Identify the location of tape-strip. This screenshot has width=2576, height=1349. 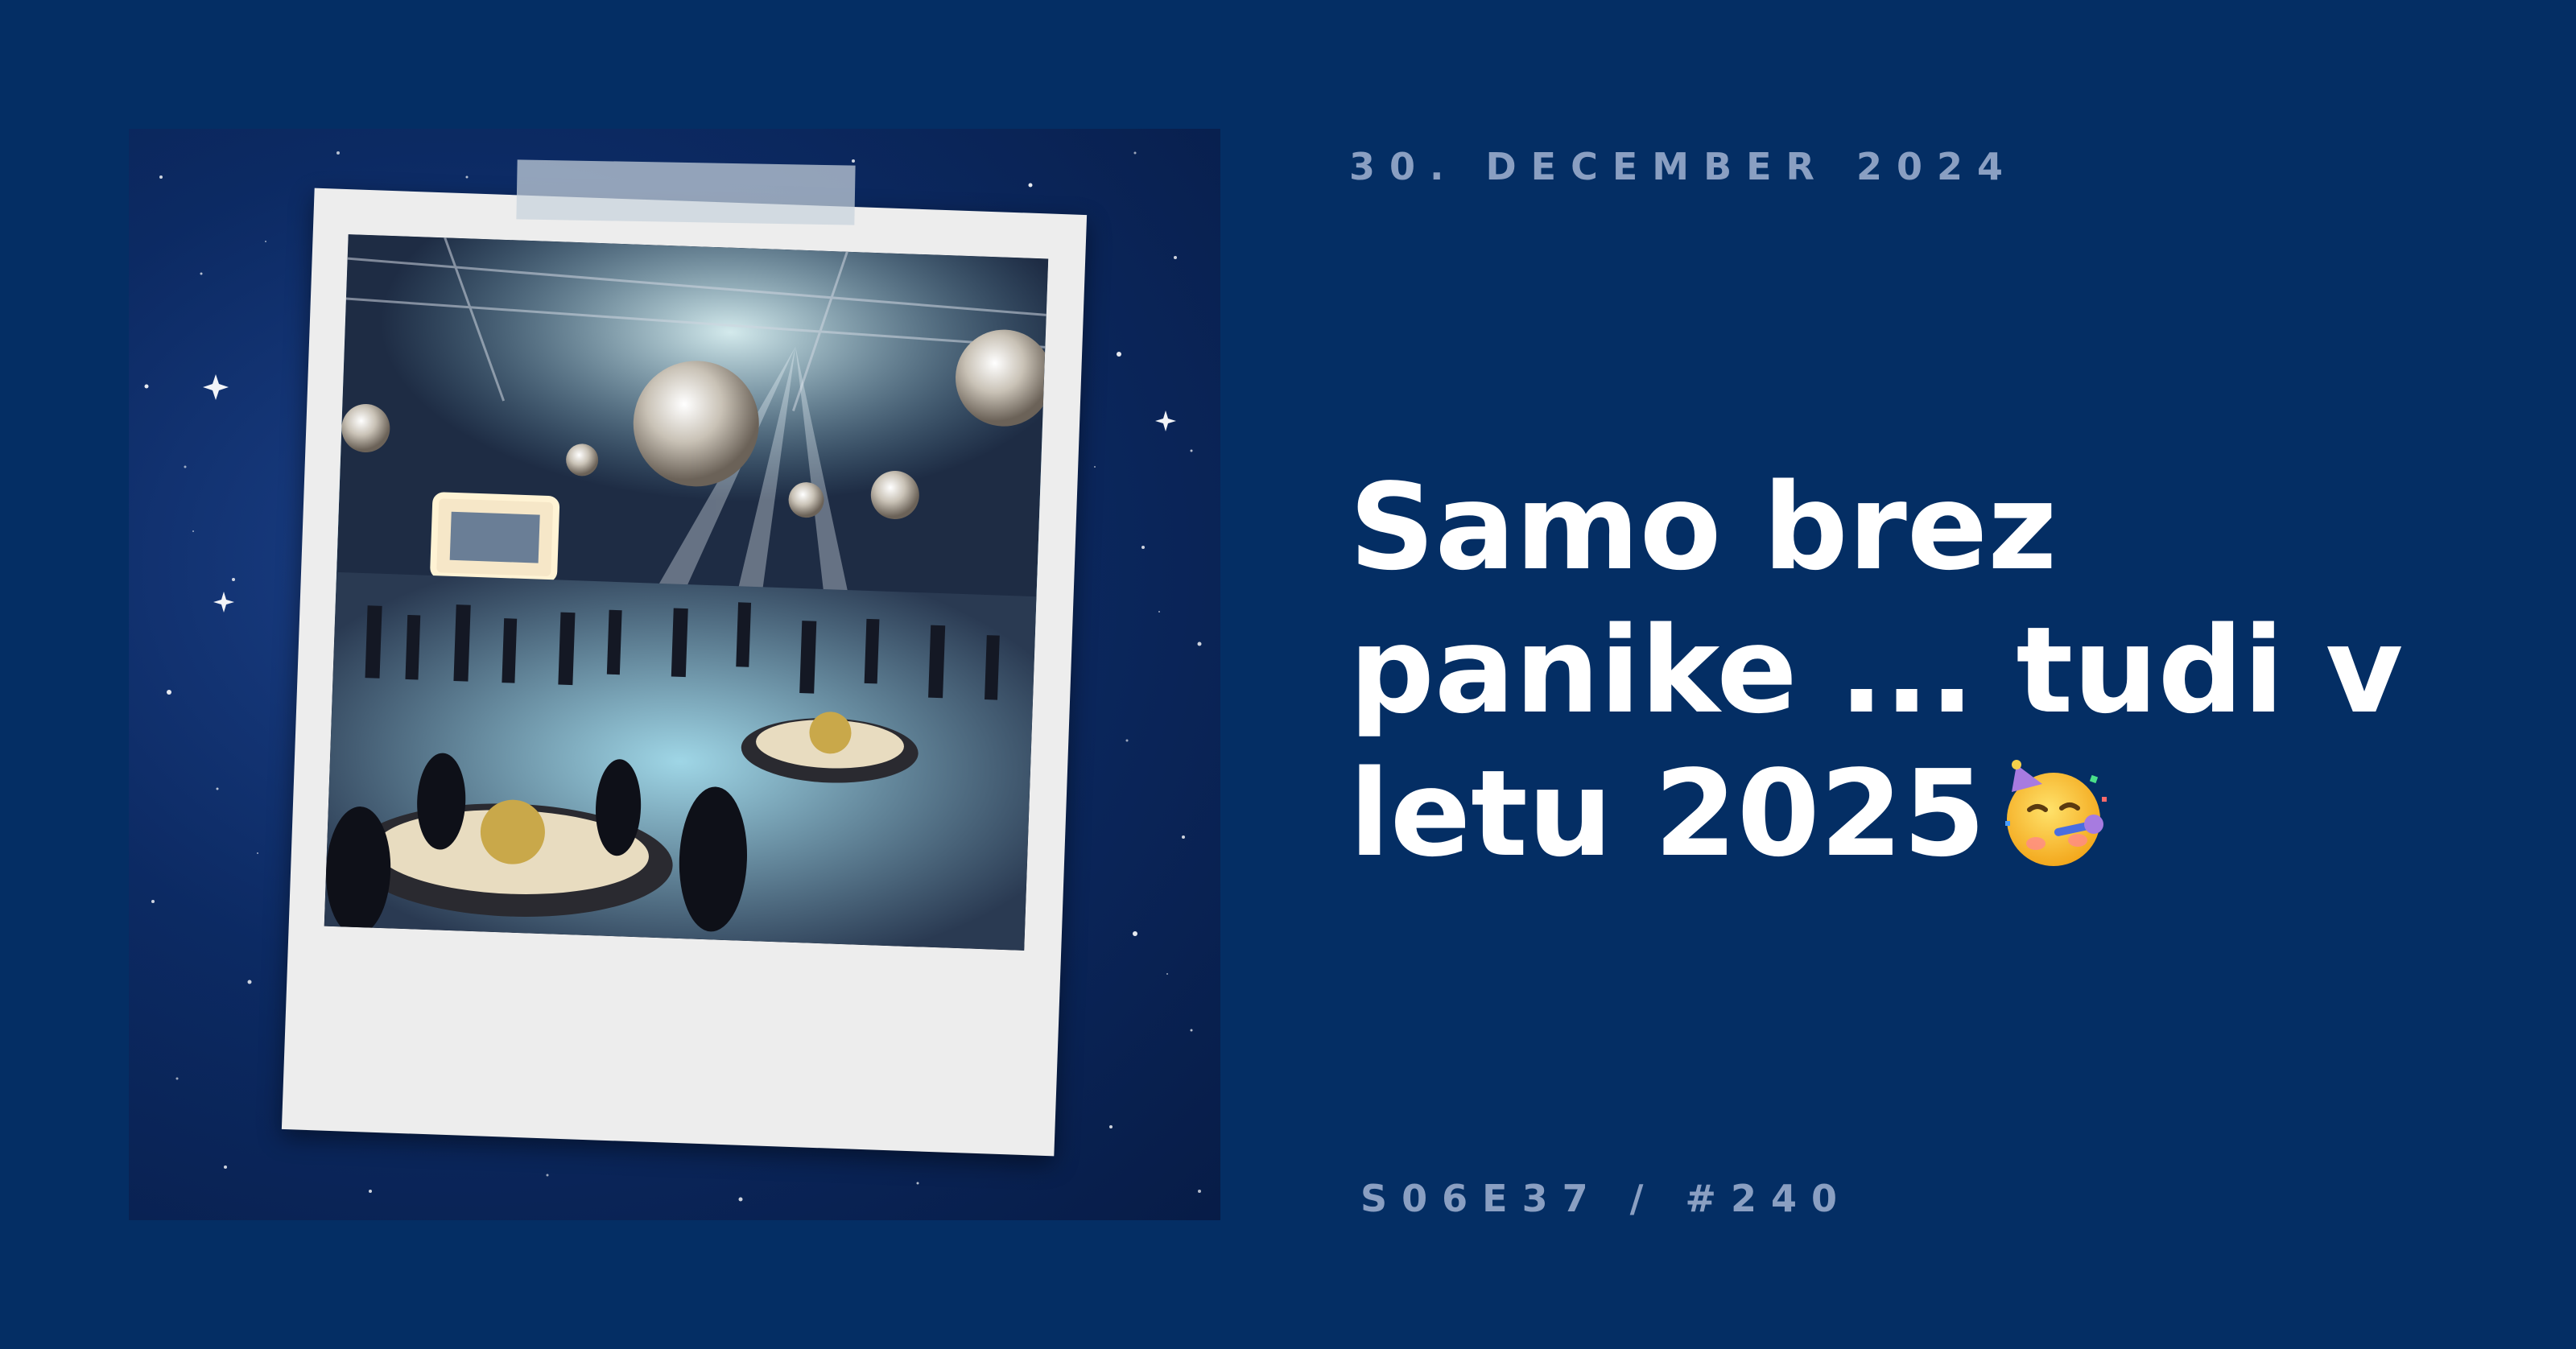
(686, 192).